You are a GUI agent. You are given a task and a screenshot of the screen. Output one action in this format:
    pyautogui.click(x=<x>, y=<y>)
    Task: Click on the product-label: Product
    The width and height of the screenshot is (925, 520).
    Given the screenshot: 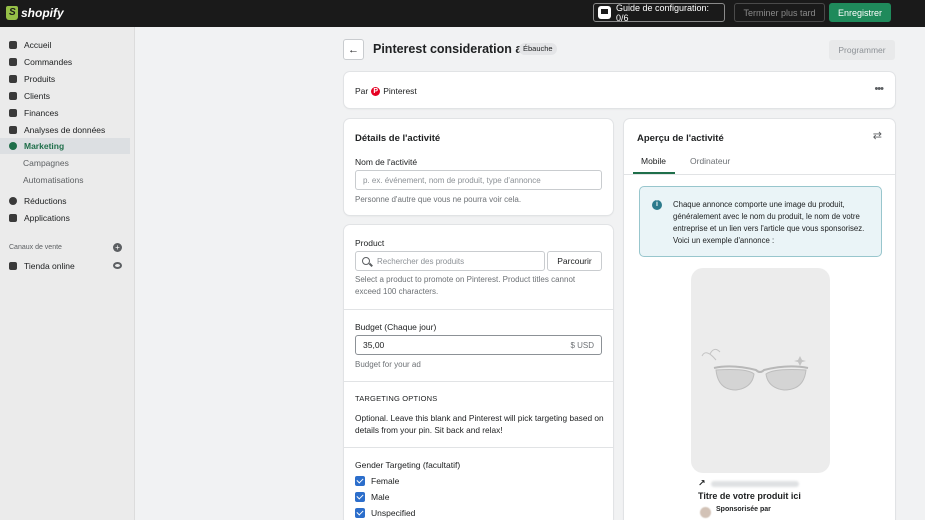 What is the action you would take?
    pyautogui.click(x=370, y=243)
    